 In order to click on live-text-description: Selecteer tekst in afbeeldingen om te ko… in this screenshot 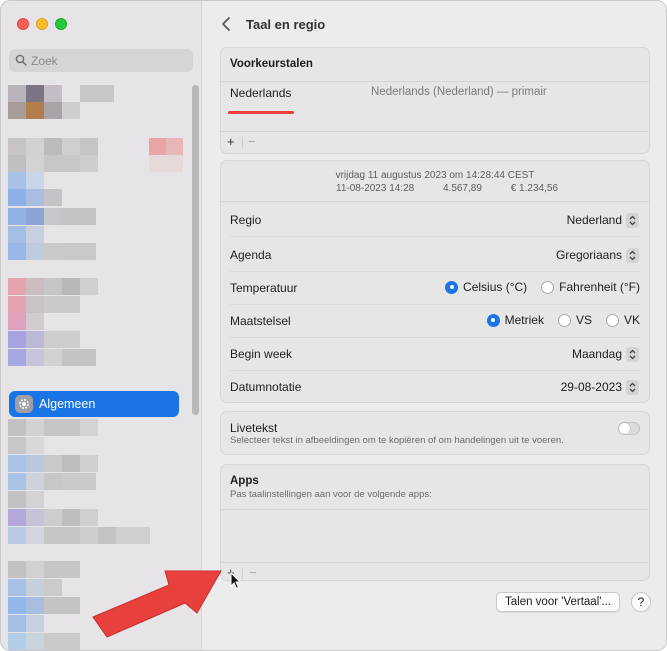, I will do `click(397, 440)`.